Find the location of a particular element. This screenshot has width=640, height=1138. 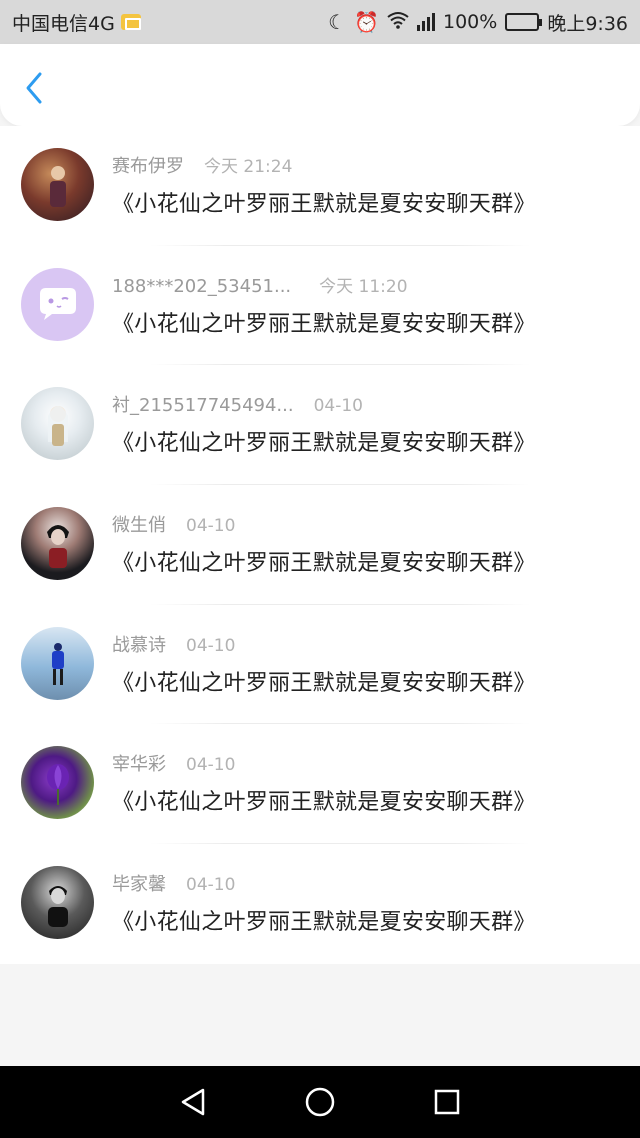

top-header is located at coordinates (320, 85).